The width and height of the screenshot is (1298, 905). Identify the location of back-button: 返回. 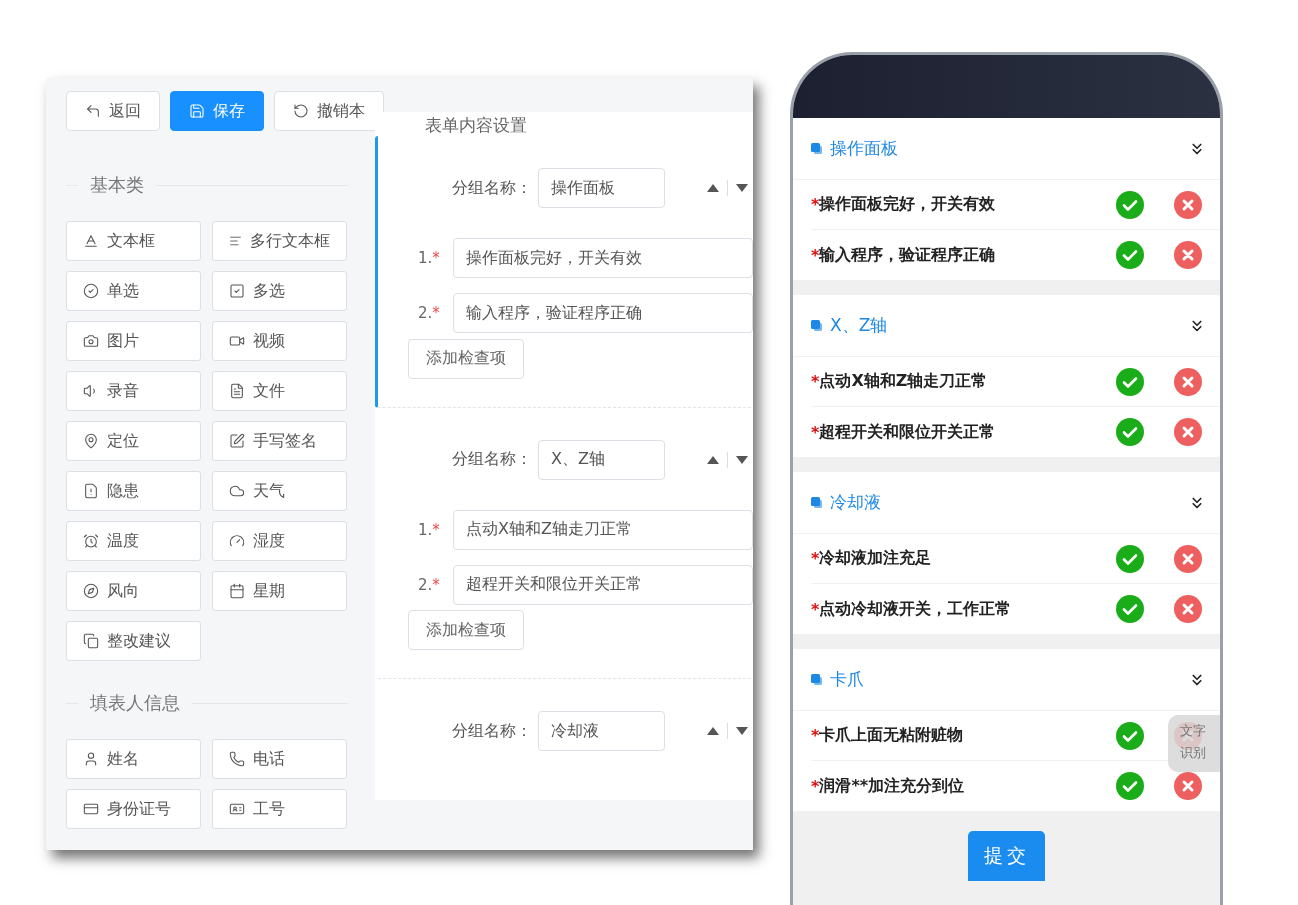
(113, 111).